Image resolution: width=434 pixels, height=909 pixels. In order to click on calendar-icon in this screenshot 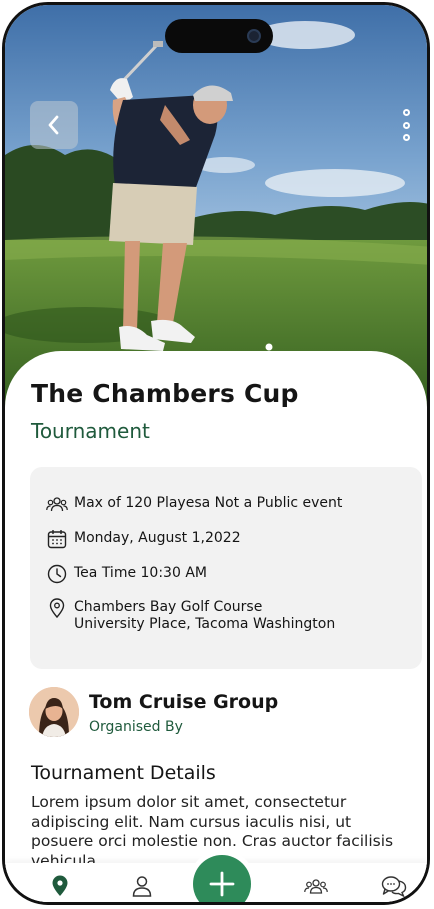, I will do `click(57, 539)`.